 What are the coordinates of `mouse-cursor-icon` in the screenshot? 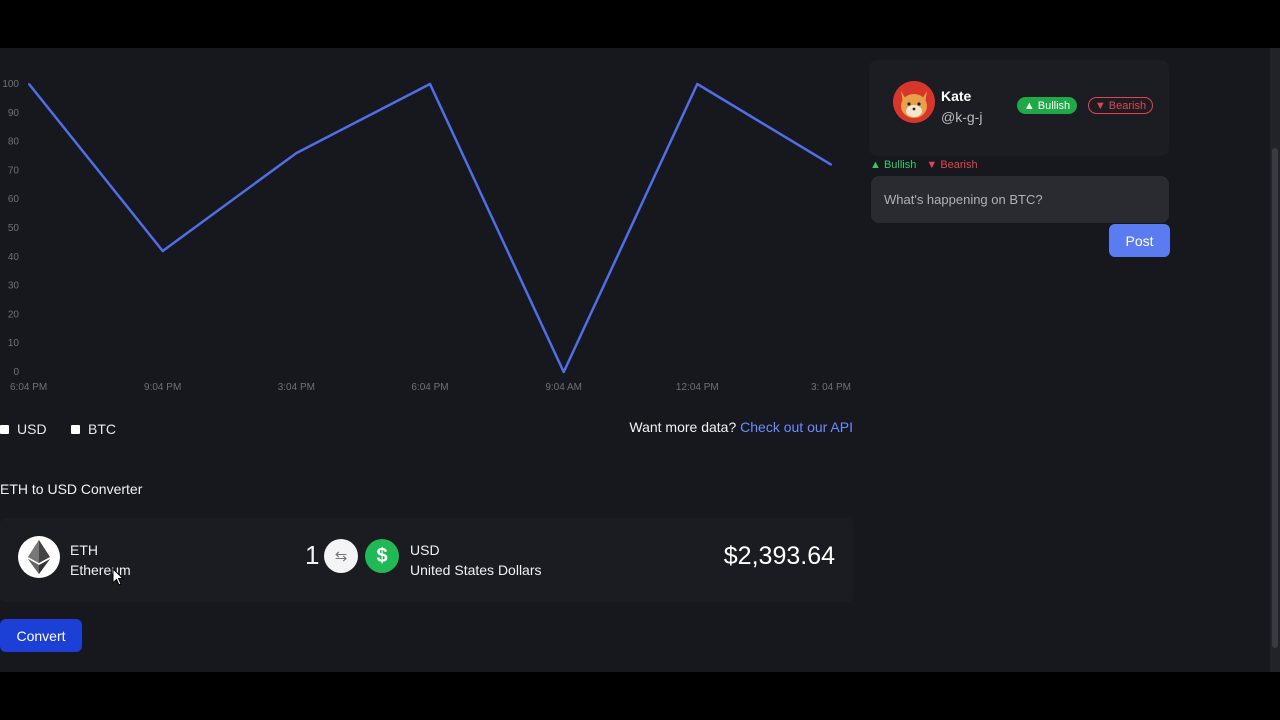 It's located at (118, 577).